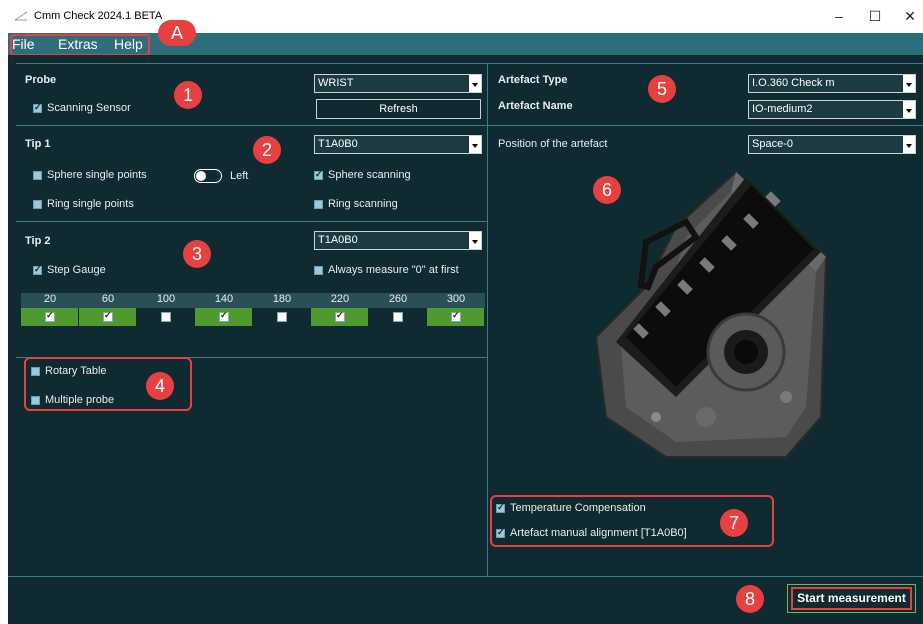 This screenshot has height=624, width=923. What do you see at coordinates (267, 150) in the screenshot?
I see `badge-2: 2` at bounding box center [267, 150].